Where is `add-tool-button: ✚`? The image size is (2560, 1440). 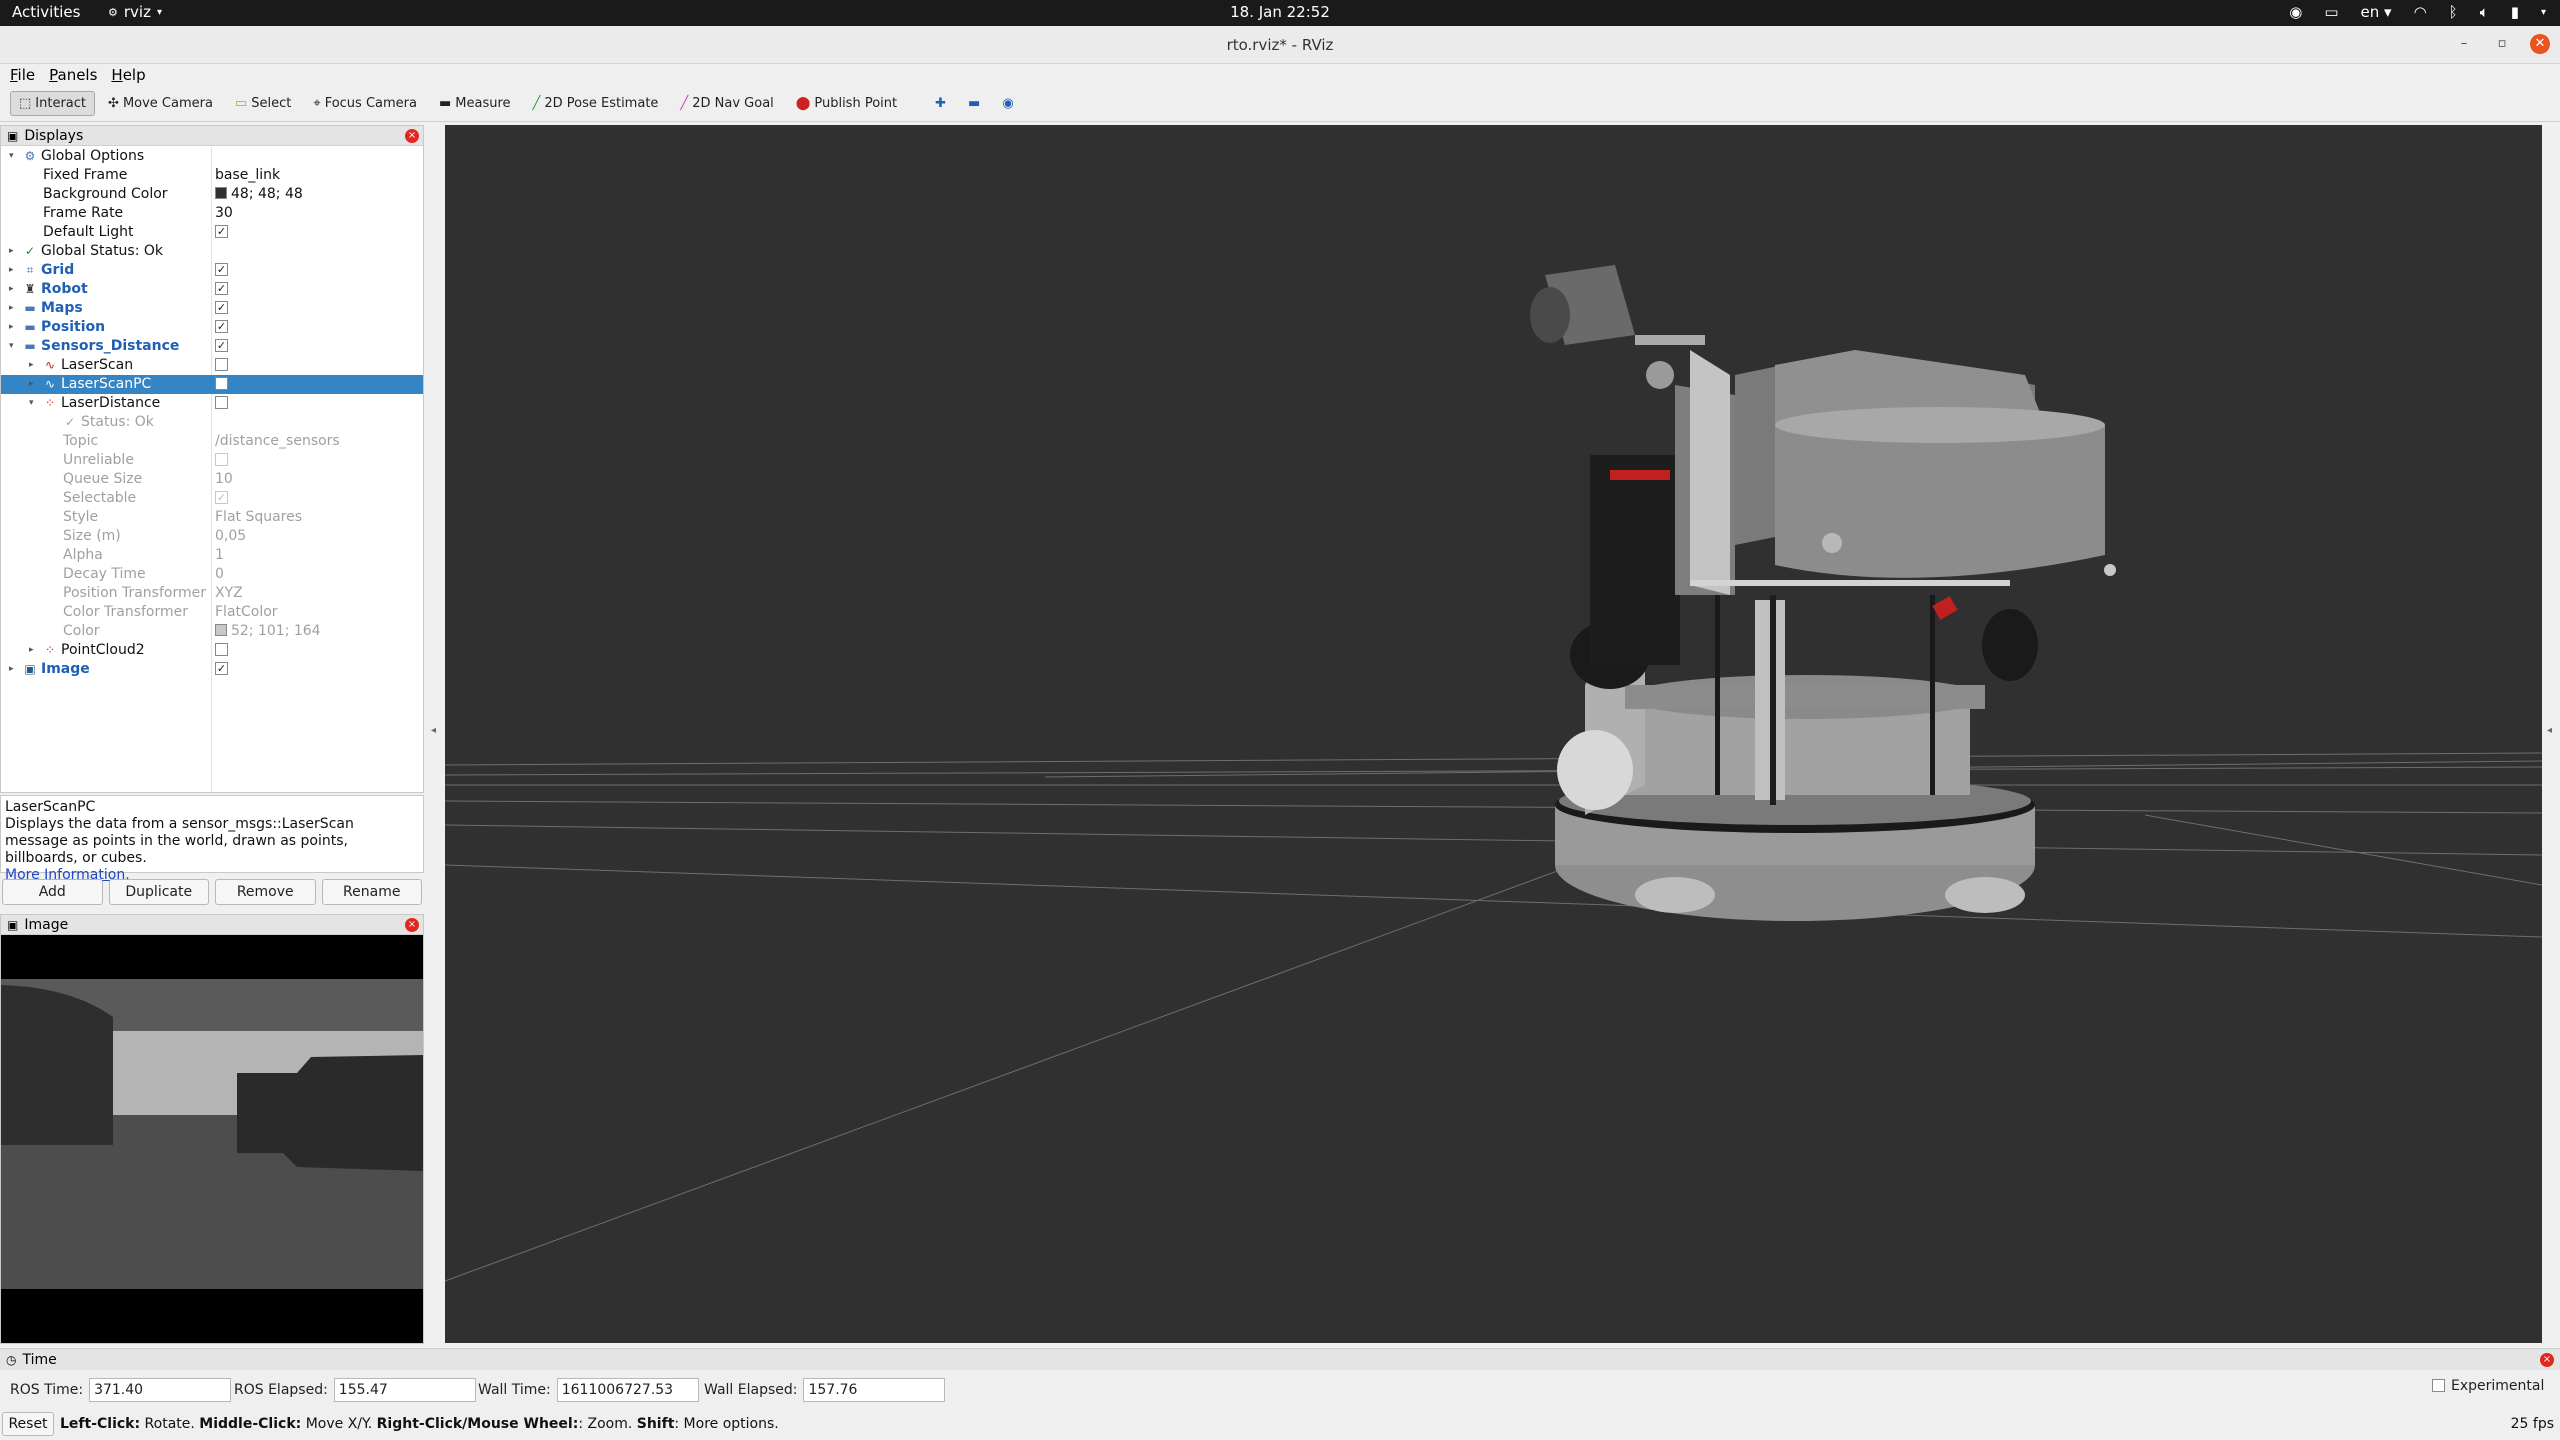
add-tool-button: ✚ is located at coordinates (940, 103).